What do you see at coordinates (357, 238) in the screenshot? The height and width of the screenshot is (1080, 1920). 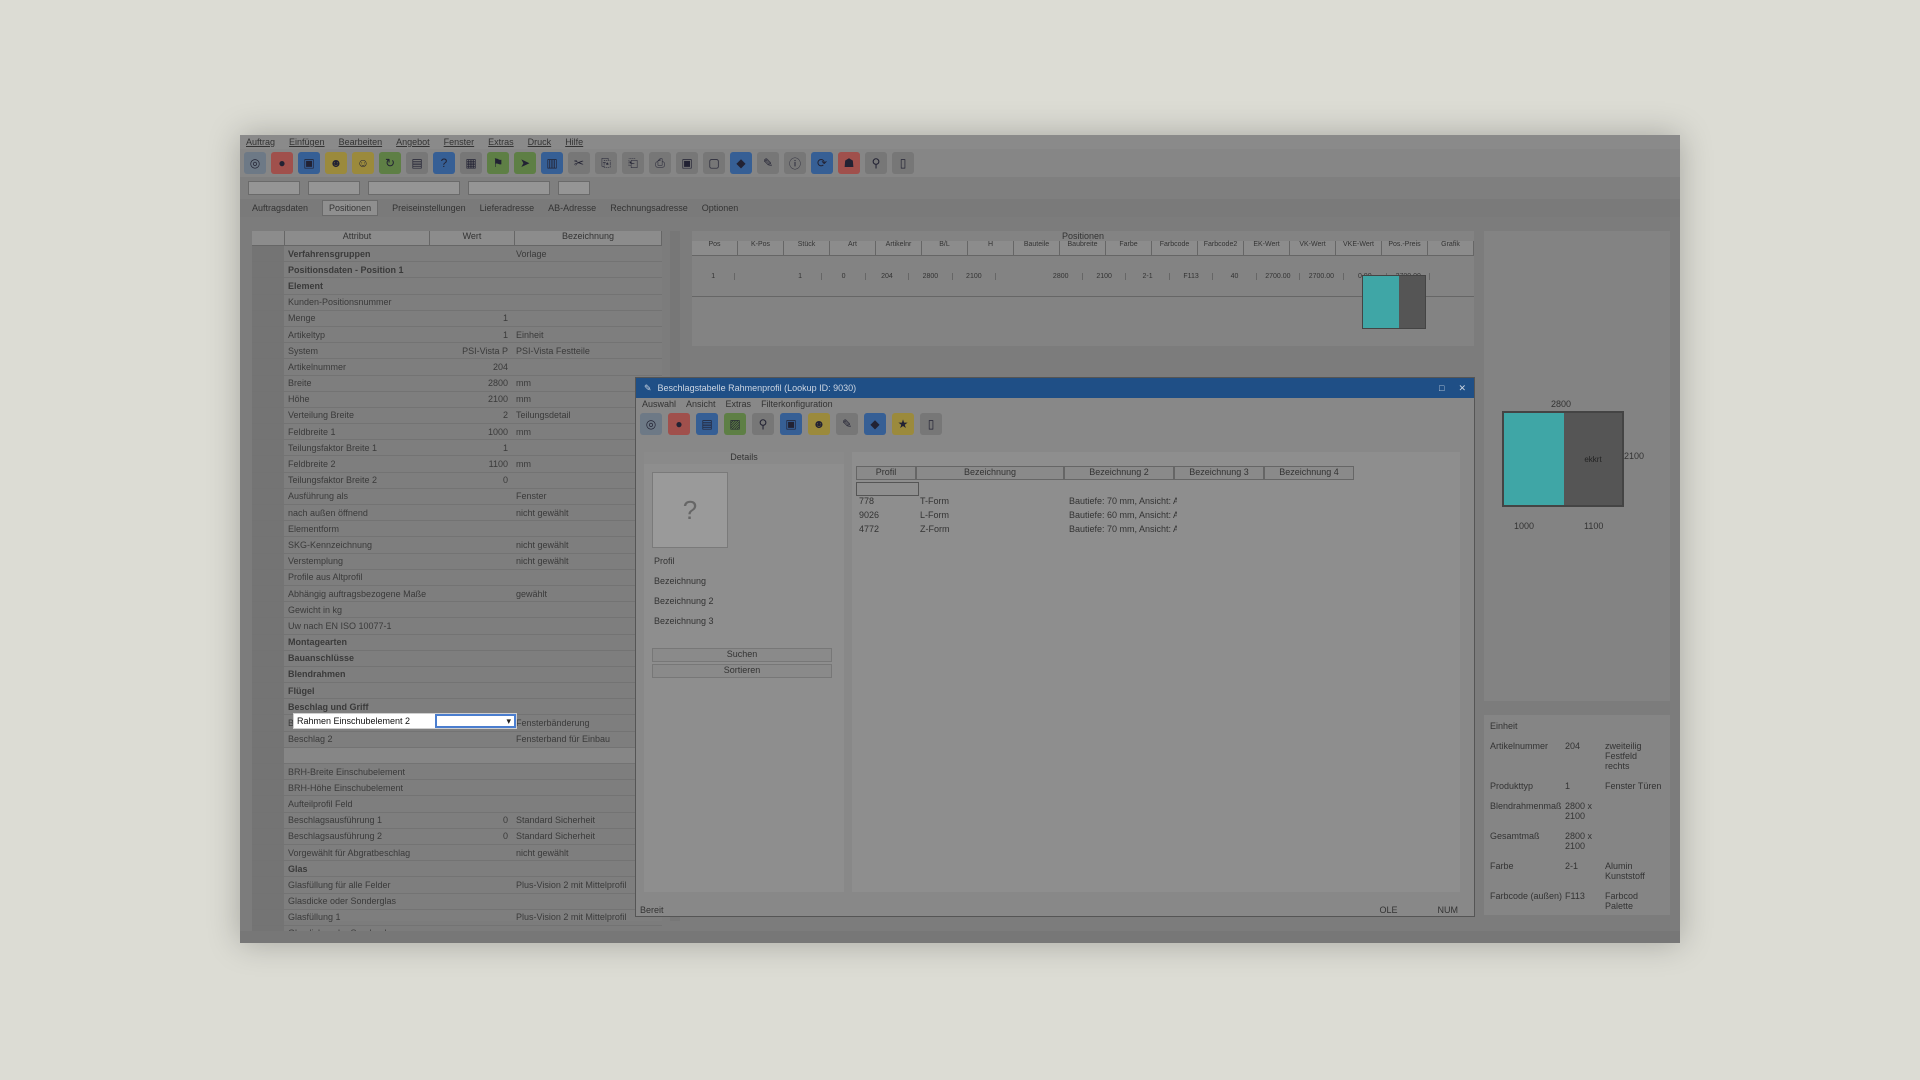 I see `column-attribut: Attribut` at bounding box center [357, 238].